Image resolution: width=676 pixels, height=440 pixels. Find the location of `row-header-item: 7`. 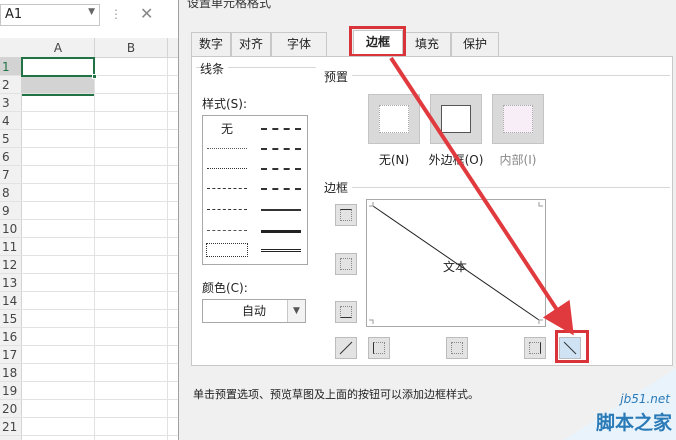

row-header-item: 7 is located at coordinates (11, 175).